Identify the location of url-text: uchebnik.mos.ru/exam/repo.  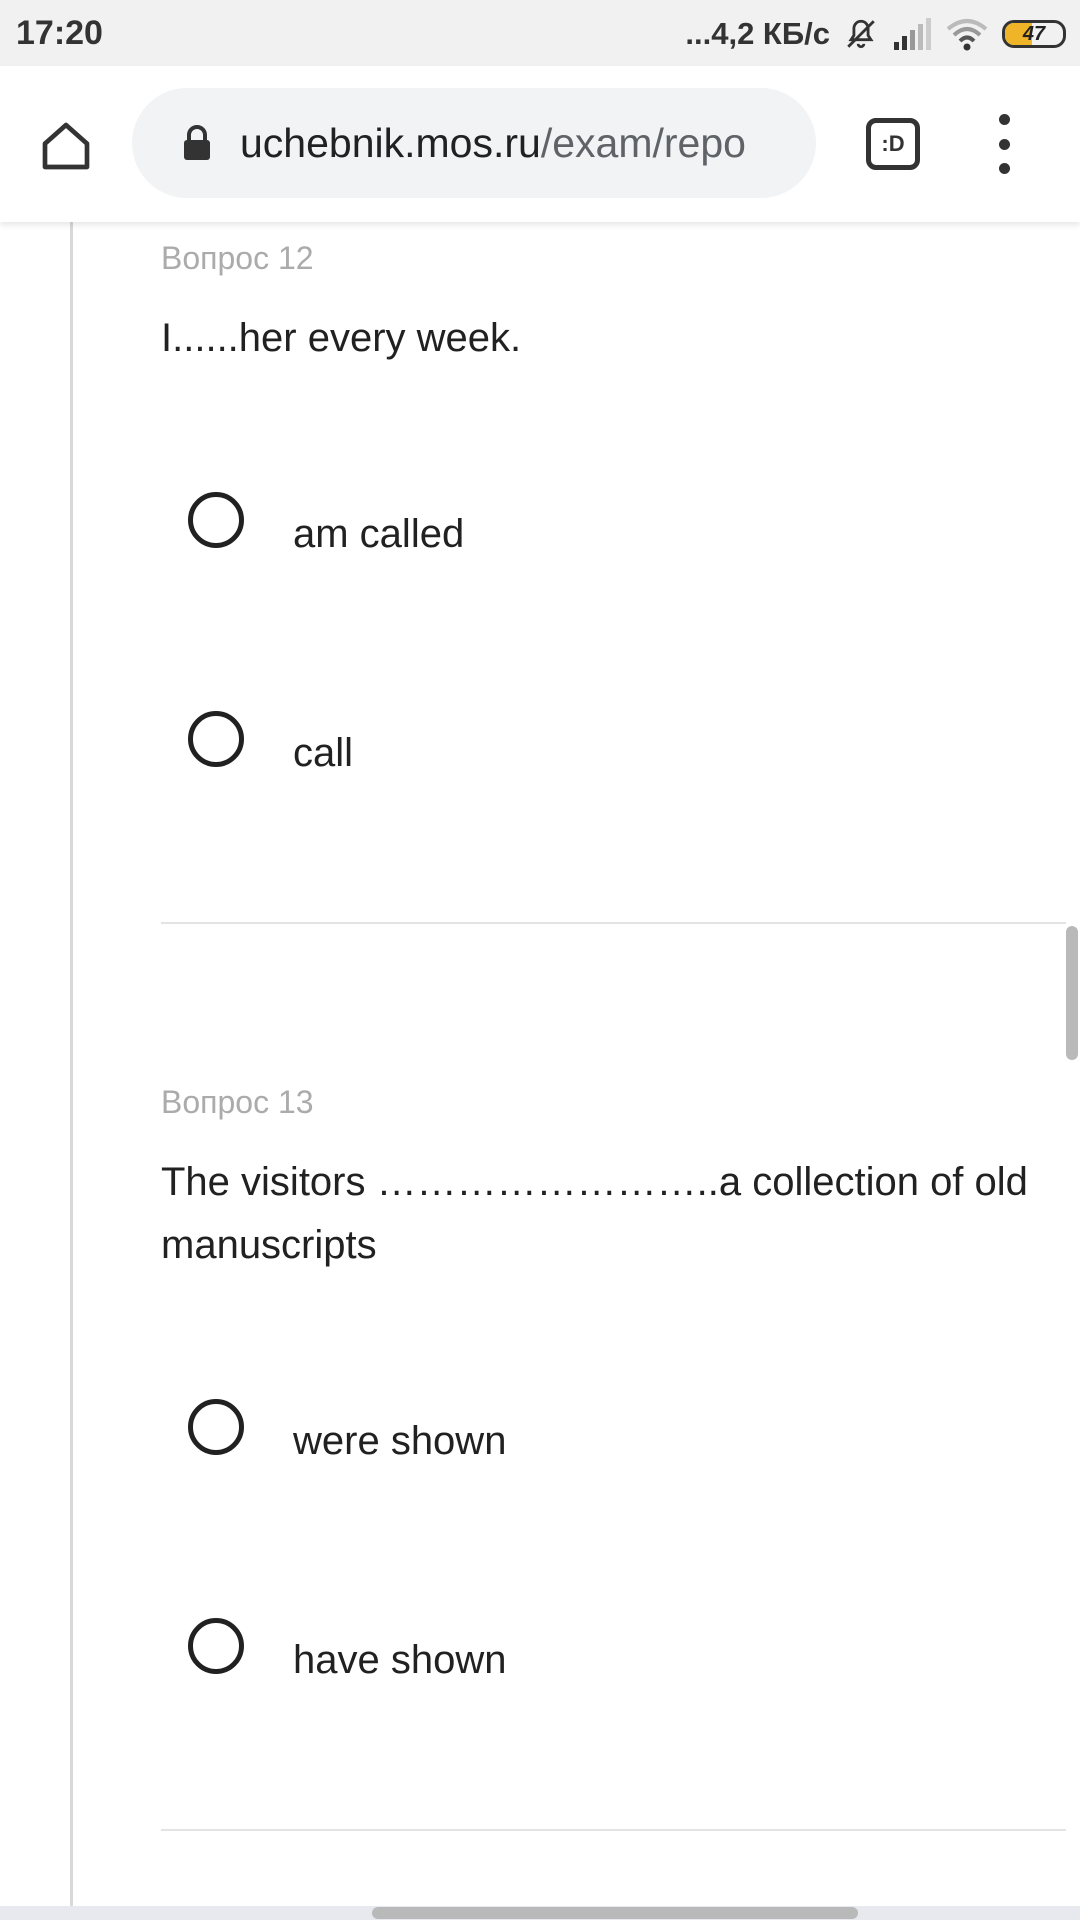
(513, 143).